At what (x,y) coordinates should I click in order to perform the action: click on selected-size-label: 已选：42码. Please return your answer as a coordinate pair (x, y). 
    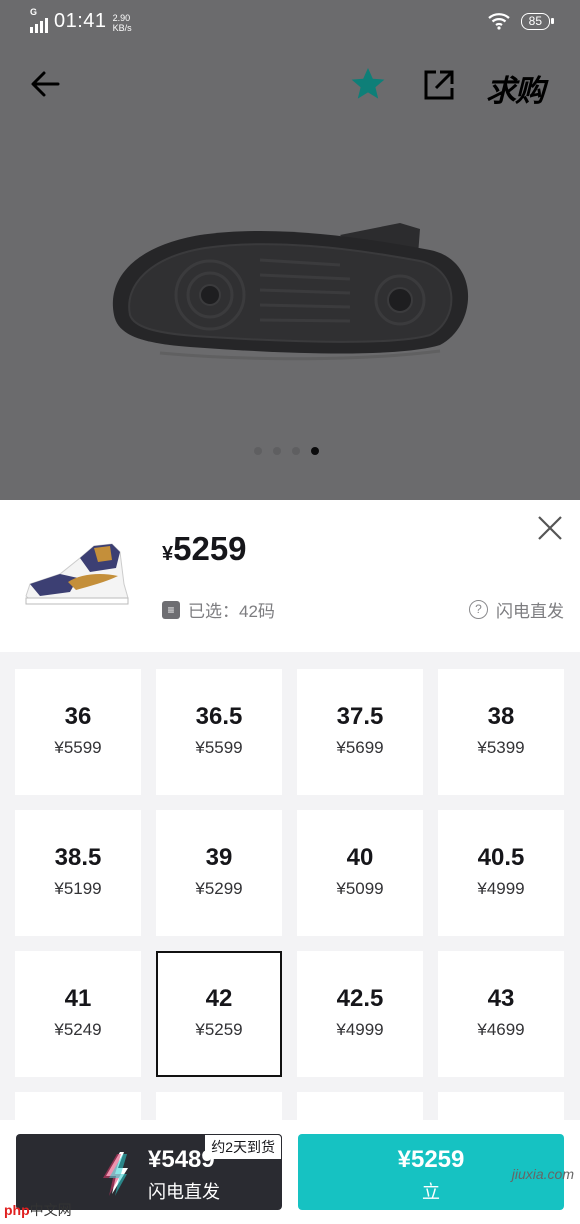
    Looking at the image, I should click on (231, 611).